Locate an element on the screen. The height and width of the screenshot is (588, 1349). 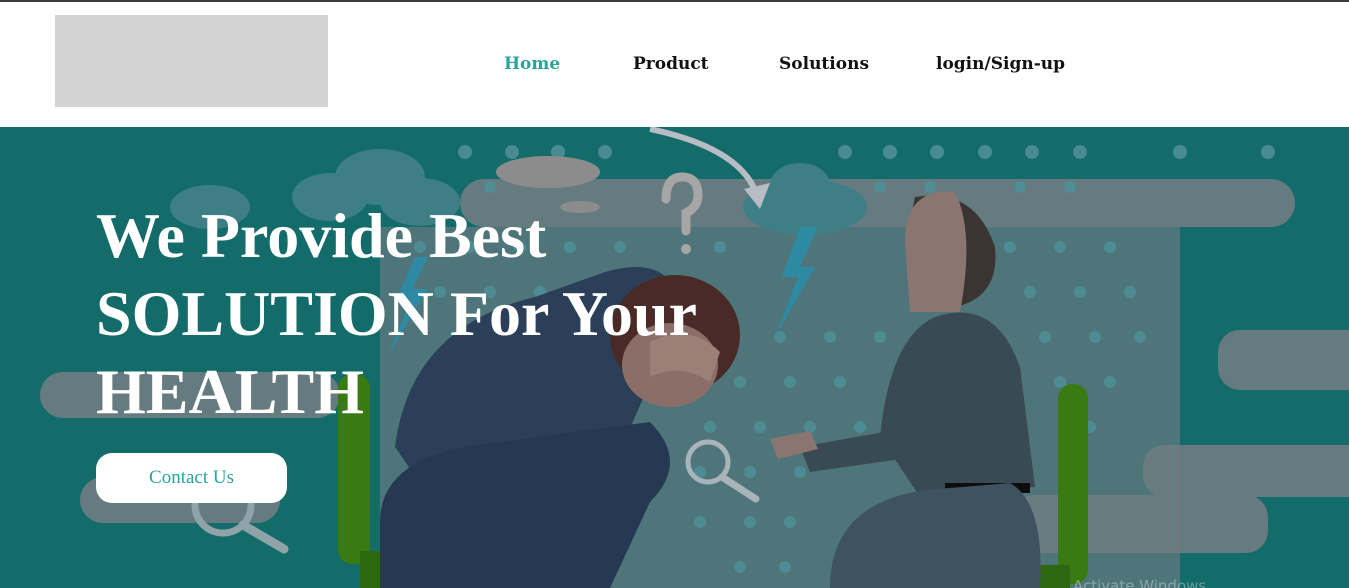
nav-solutions: Solutions is located at coordinates (824, 64).